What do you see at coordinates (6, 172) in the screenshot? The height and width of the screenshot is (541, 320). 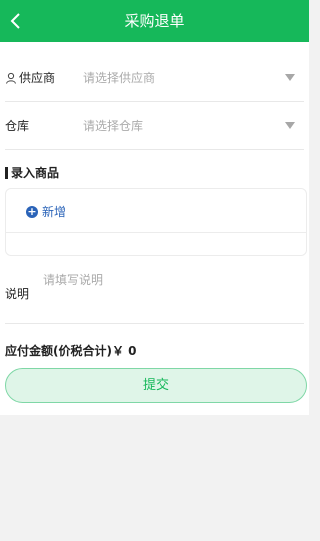 I see `section-bar` at bounding box center [6, 172].